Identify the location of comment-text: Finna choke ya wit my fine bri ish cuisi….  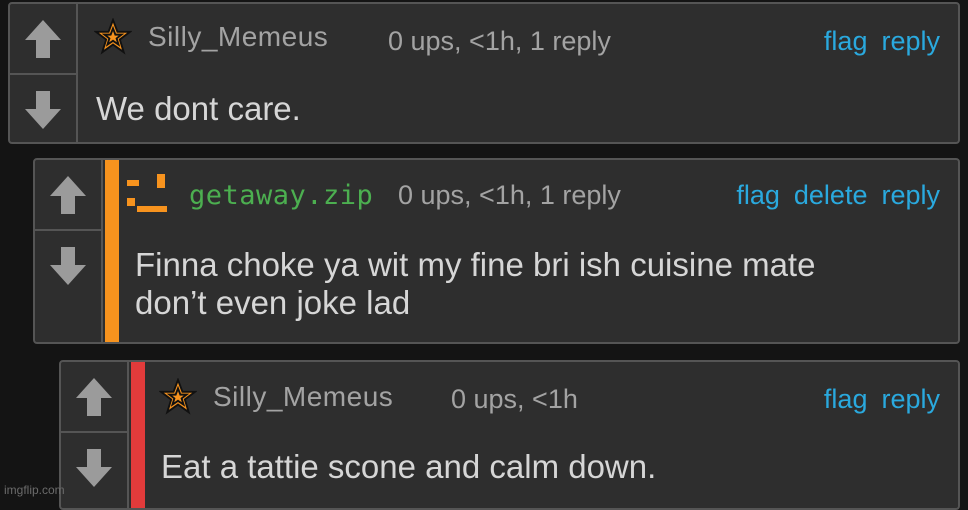
(475, 284).